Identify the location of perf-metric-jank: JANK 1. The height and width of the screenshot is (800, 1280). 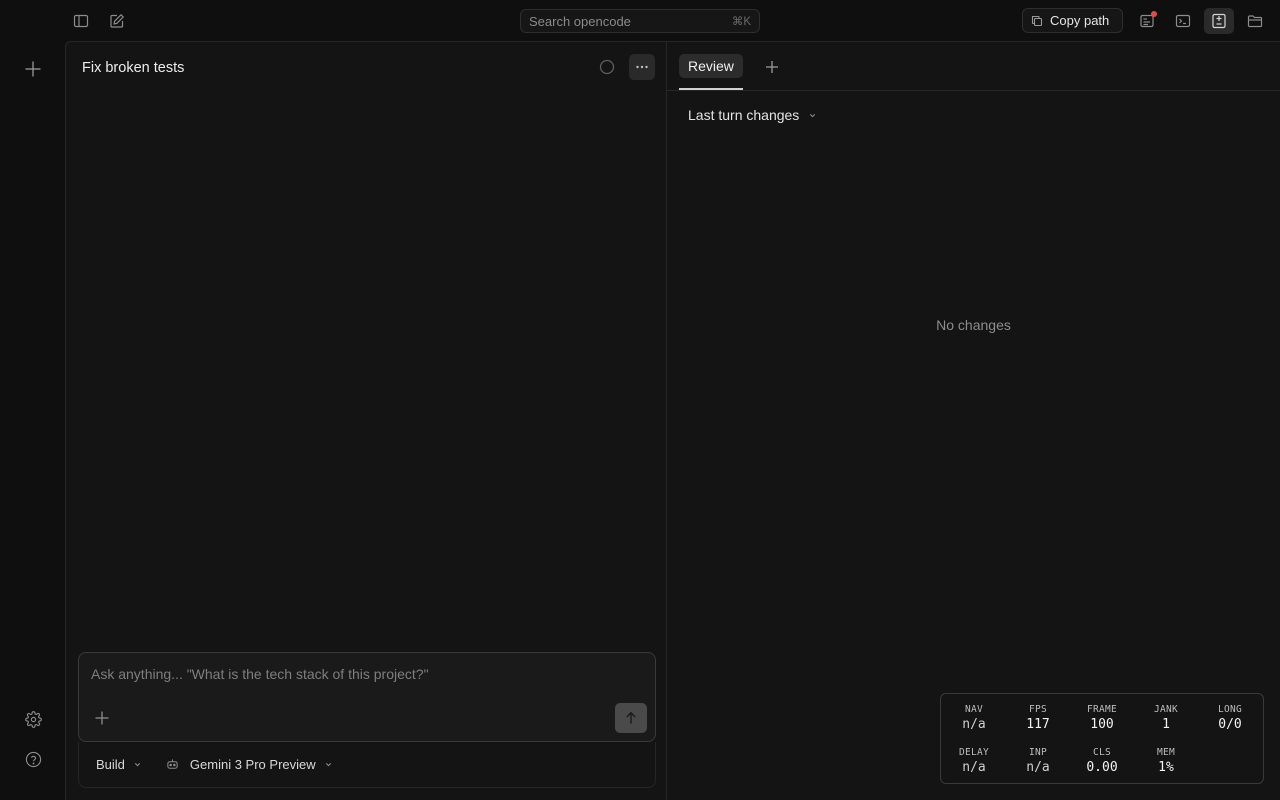
(1166, 718).